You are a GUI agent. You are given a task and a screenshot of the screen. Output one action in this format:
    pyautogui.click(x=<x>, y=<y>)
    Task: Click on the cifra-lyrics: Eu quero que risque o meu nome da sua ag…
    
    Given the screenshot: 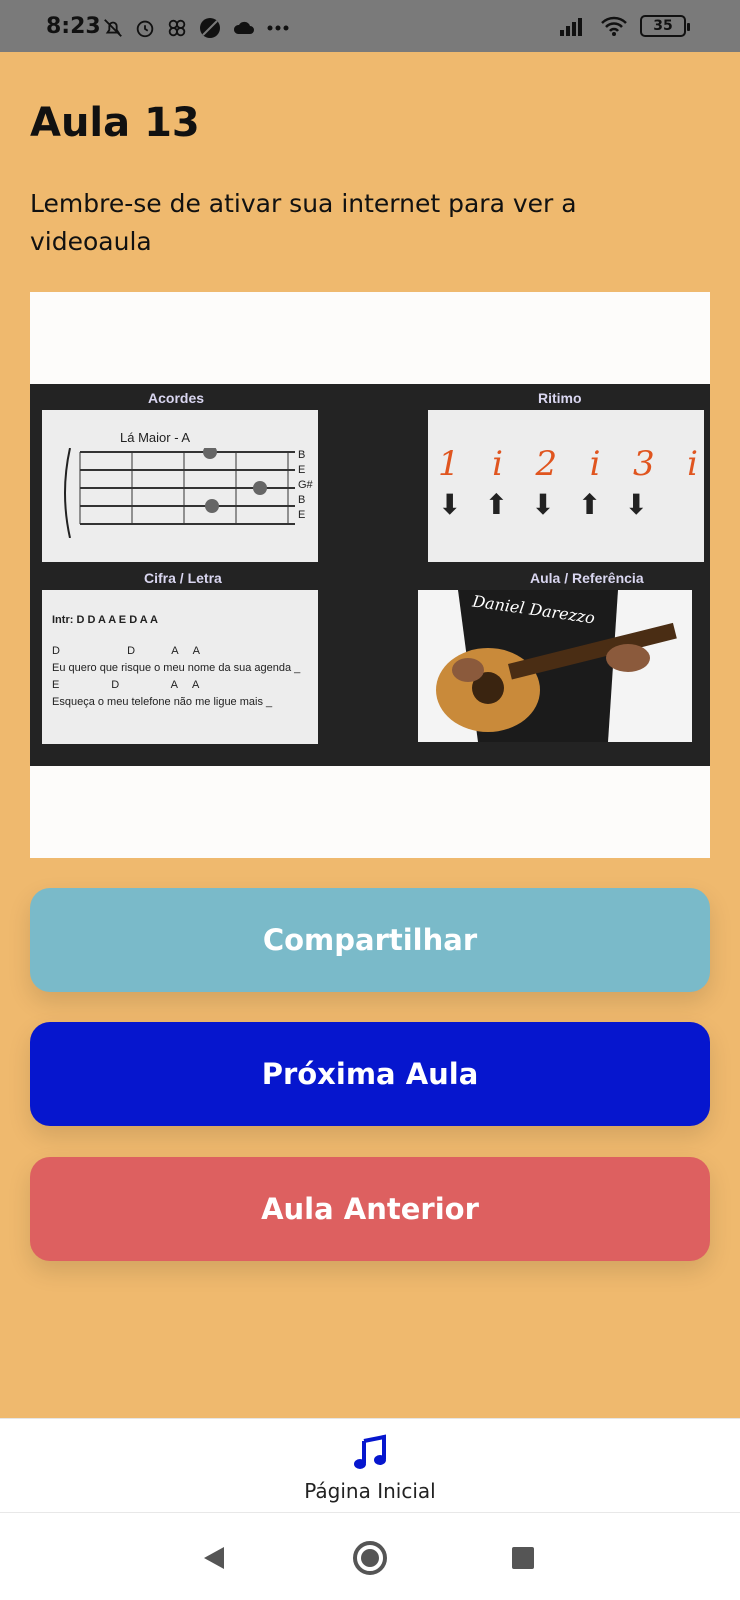 What is the action you would take?
    pyautogui.click(x=176, y=668)
    